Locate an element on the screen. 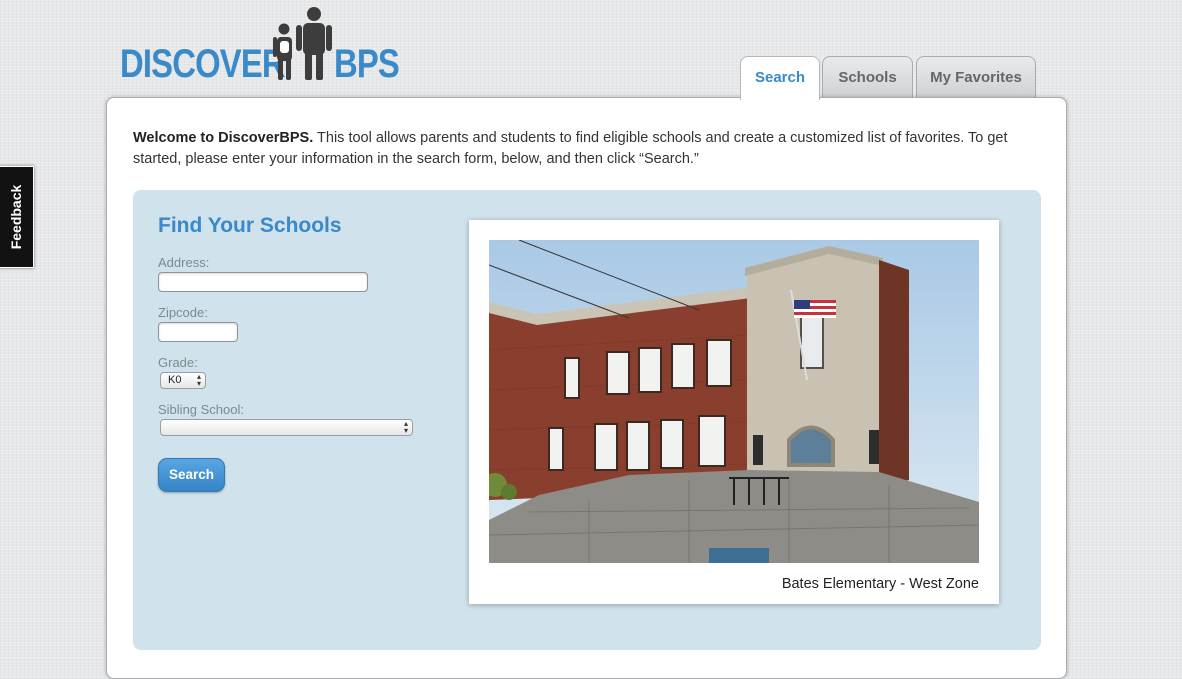 This screenshot has height=679, width=1182. zipcode-input is located at coordinates (198, 332).